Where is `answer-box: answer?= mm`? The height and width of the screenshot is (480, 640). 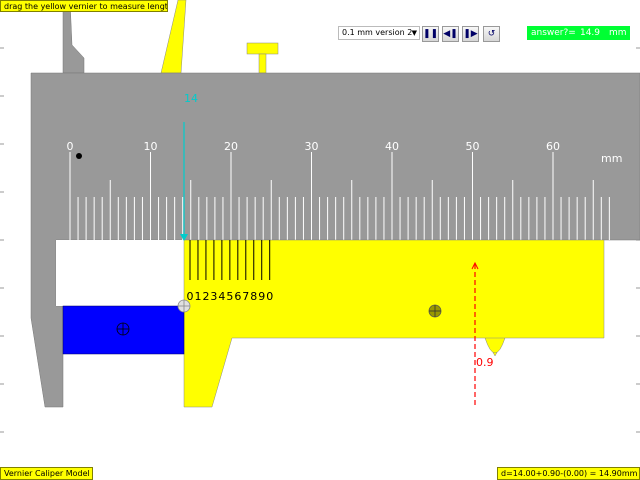 answer-box: answer?= mm is located at coordinates (578, 33).